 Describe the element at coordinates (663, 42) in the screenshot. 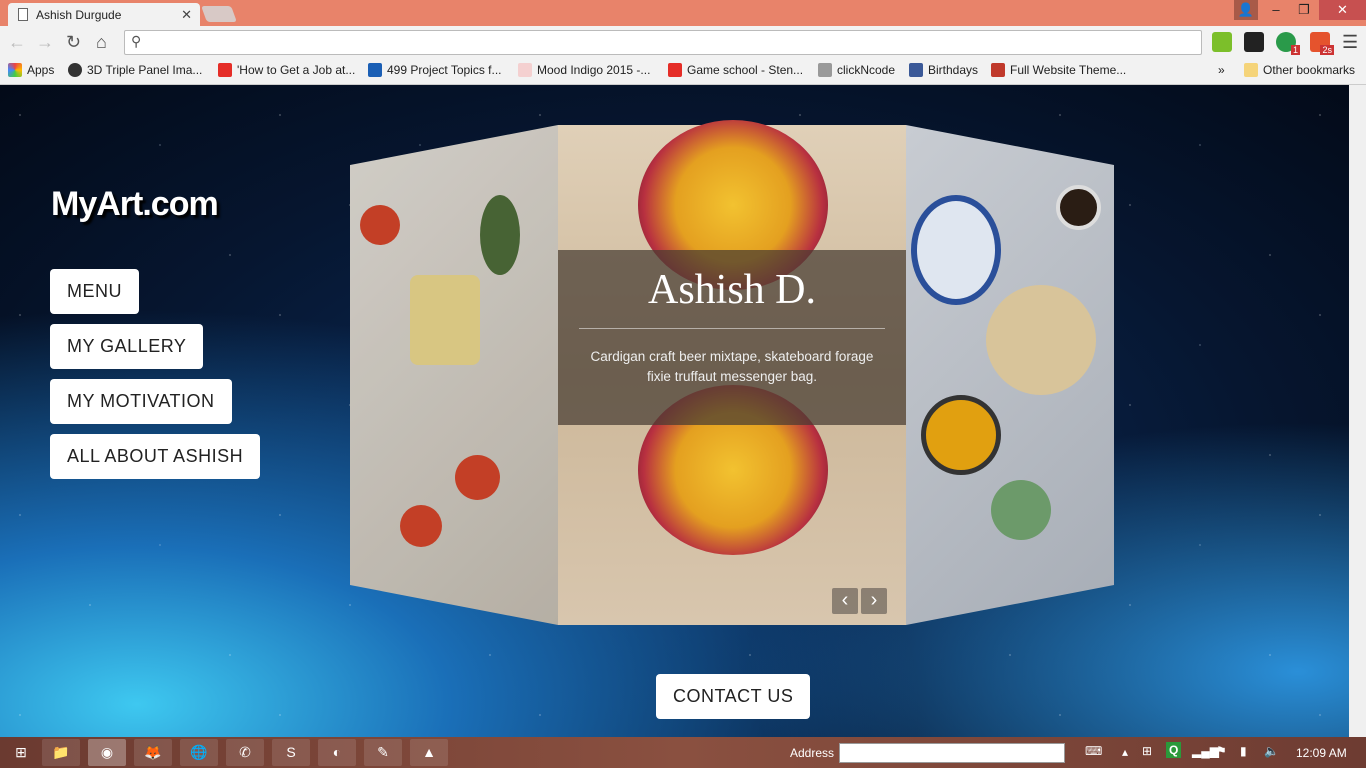

I see `address-bar: ⚲` at that location.